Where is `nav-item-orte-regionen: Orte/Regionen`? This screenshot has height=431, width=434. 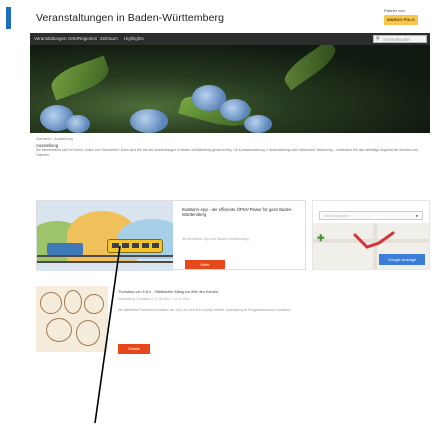 nav-item-orte-regionen: Orte/Regionen is located at coordinates (82, 39).